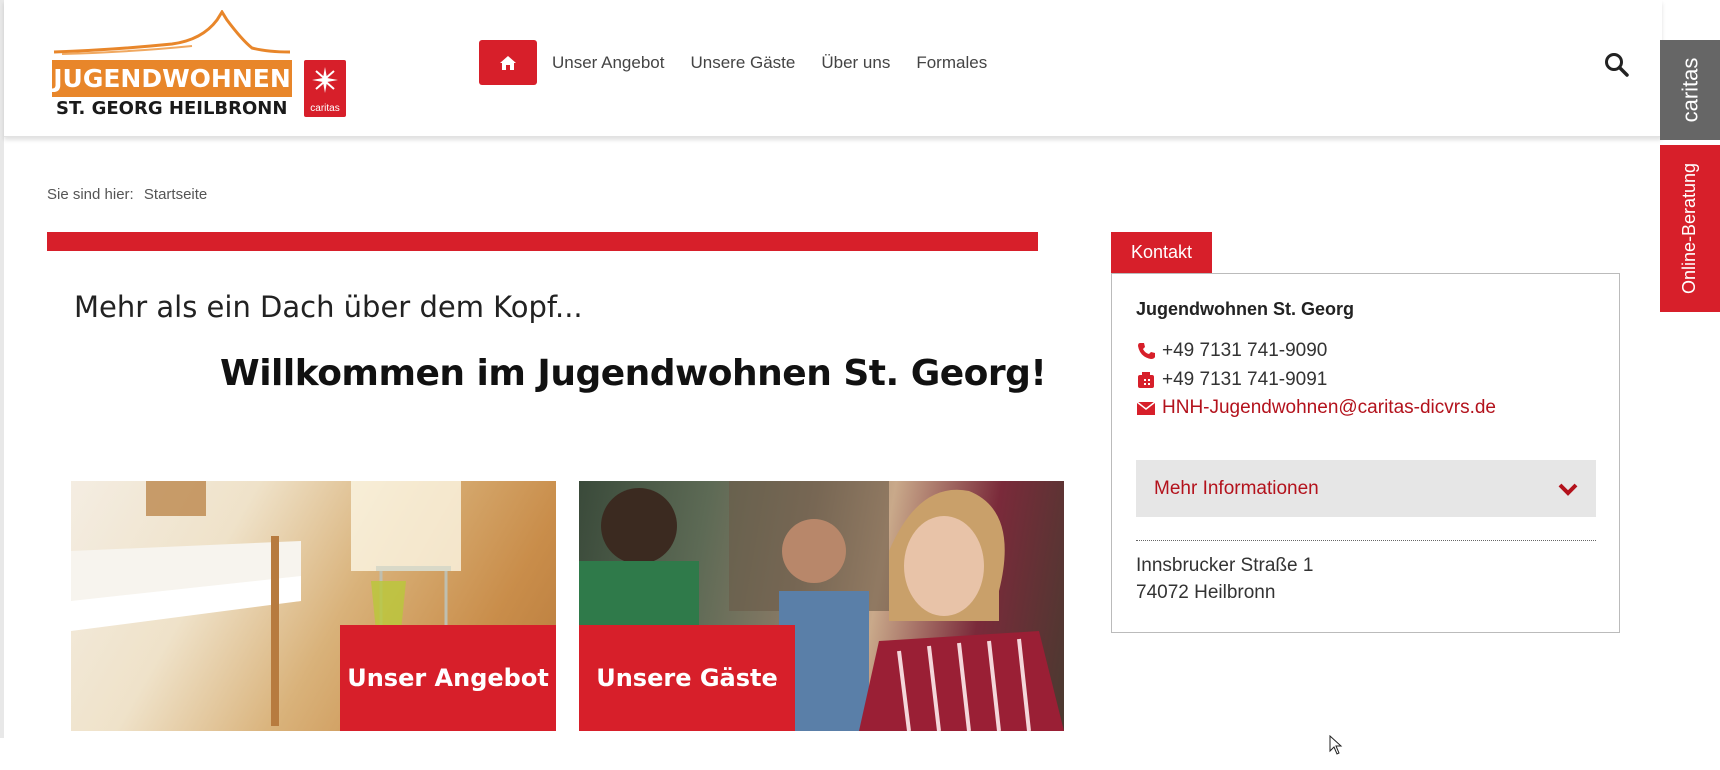 The height and width of the screenshot is (770, 1720). I want to click on side-tab-online-label: Online-Beratung, so click(1689, 228).